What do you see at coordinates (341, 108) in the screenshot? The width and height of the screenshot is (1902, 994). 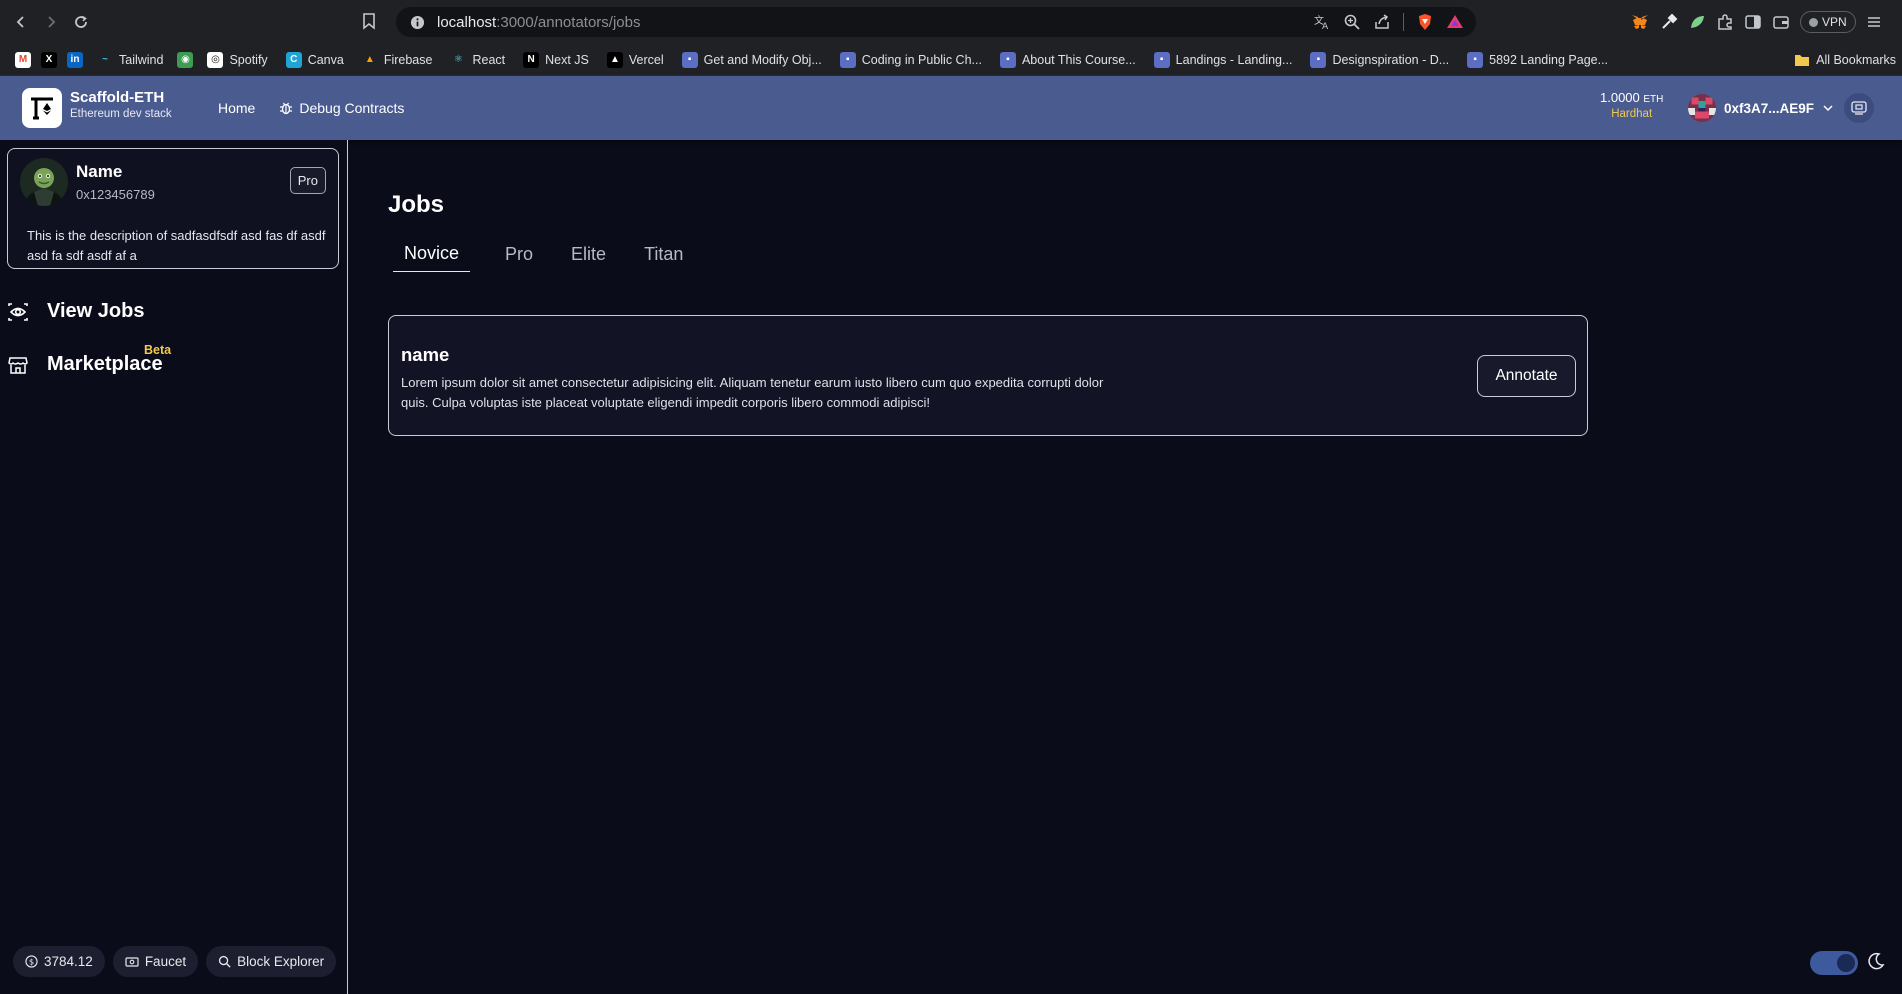 I see `nav-debug-contracts: Debug Contracts` at bounding box center [341, 108].